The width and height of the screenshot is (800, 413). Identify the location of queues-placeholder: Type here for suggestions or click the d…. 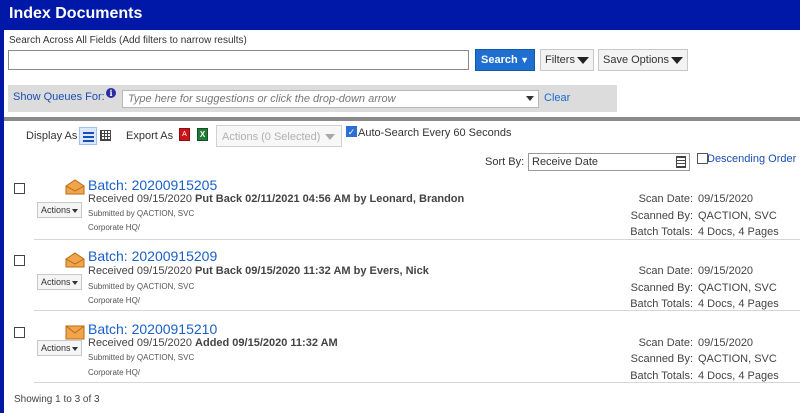
(262, 99).